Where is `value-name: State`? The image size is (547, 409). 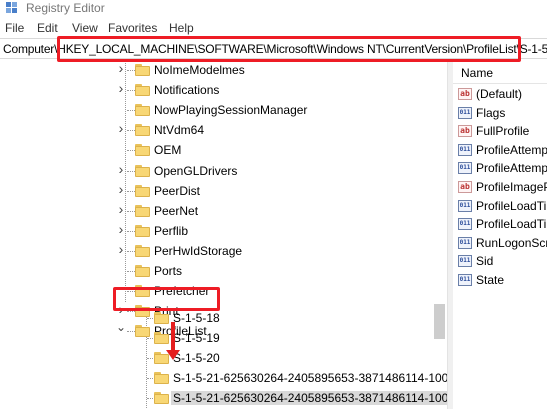
value-name: State is located at coordinates (490, 280).